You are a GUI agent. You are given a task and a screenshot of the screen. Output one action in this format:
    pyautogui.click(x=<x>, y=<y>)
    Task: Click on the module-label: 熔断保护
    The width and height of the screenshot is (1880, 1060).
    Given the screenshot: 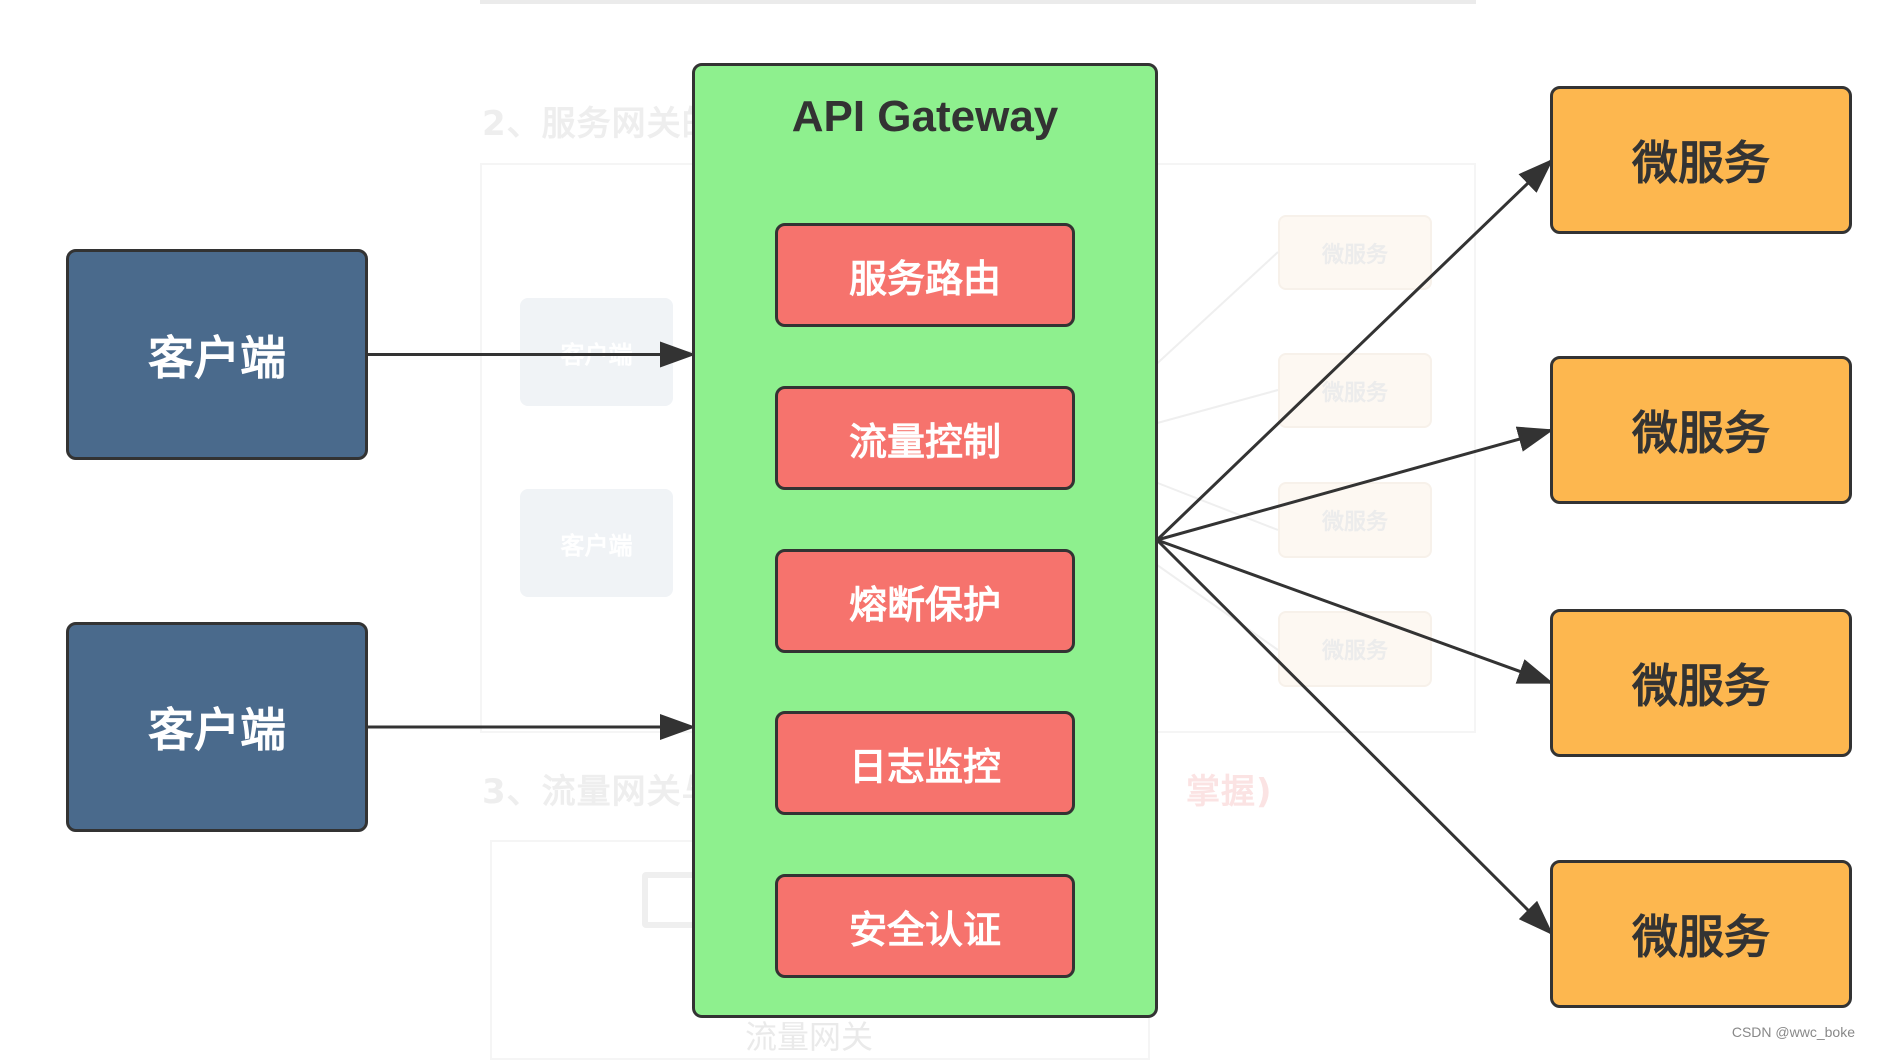 What is the action you would take?
    pyautogui.click(x=924, y=604)
    